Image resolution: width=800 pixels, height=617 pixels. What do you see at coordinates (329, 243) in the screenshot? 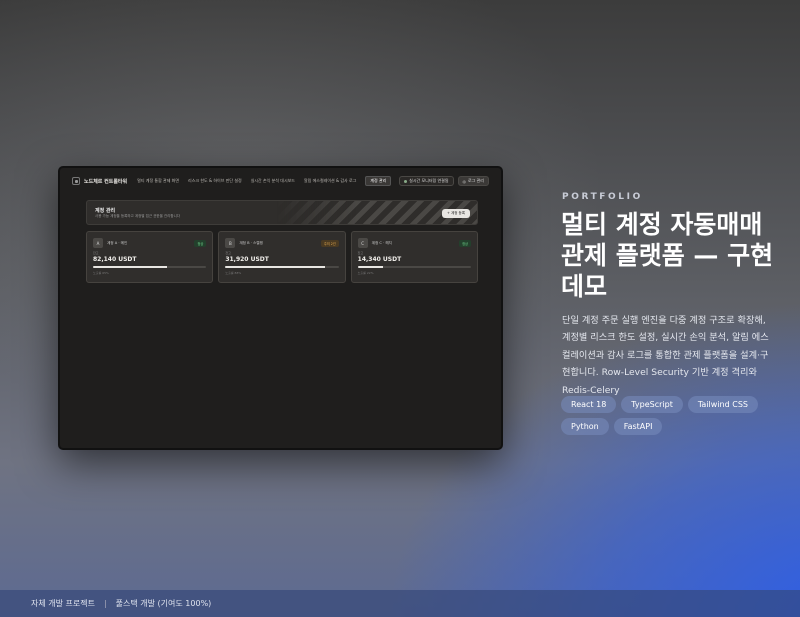
I see `status-badge: 주의 2건` at bounding box center [329, 243].